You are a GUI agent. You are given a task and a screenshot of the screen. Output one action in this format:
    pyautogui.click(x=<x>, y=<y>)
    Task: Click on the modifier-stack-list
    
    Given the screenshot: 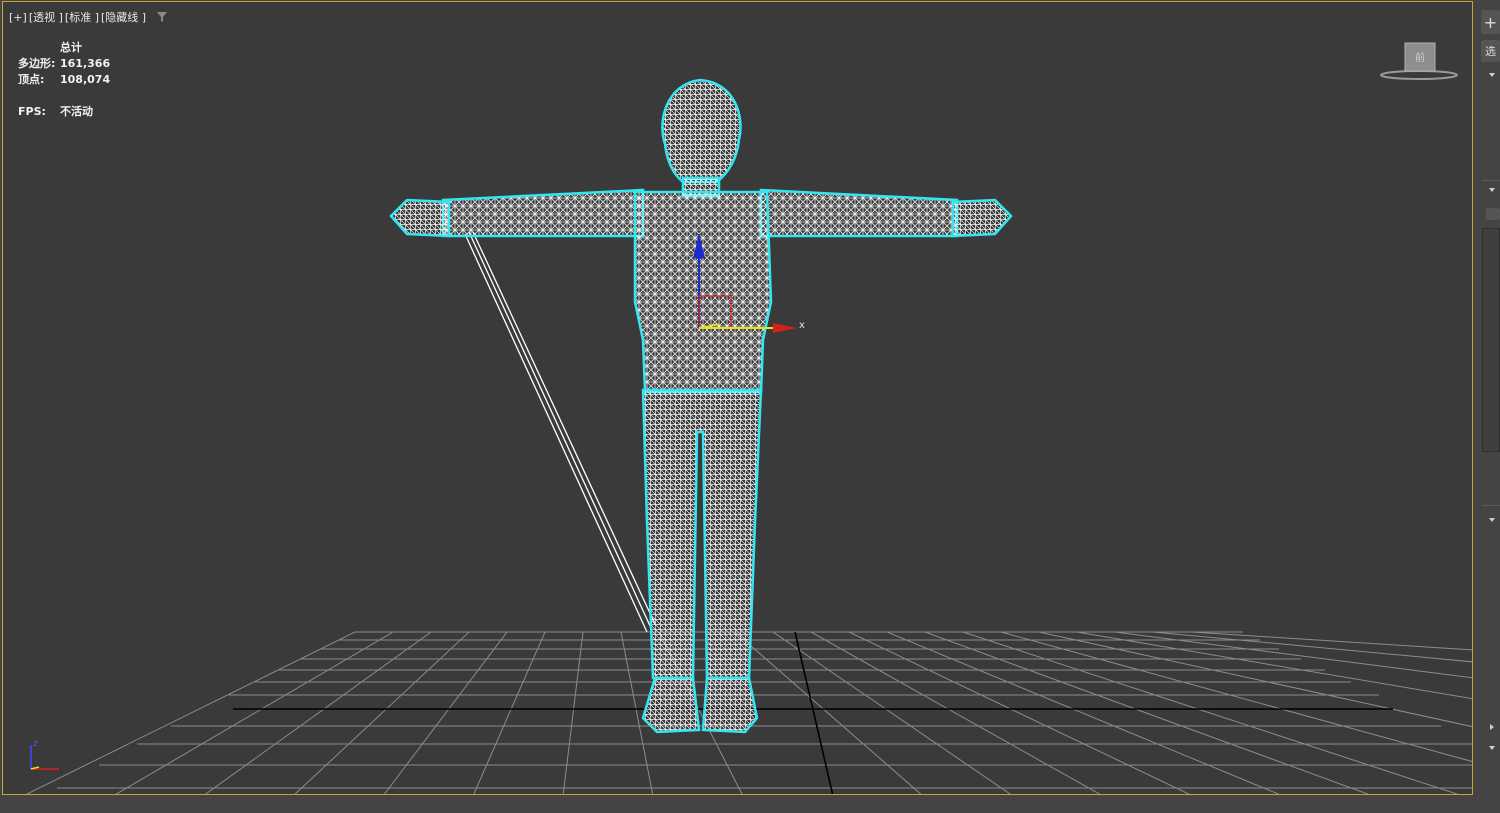 What is the action you would take?
    pyautogui.click(x=1491, y=340)
    